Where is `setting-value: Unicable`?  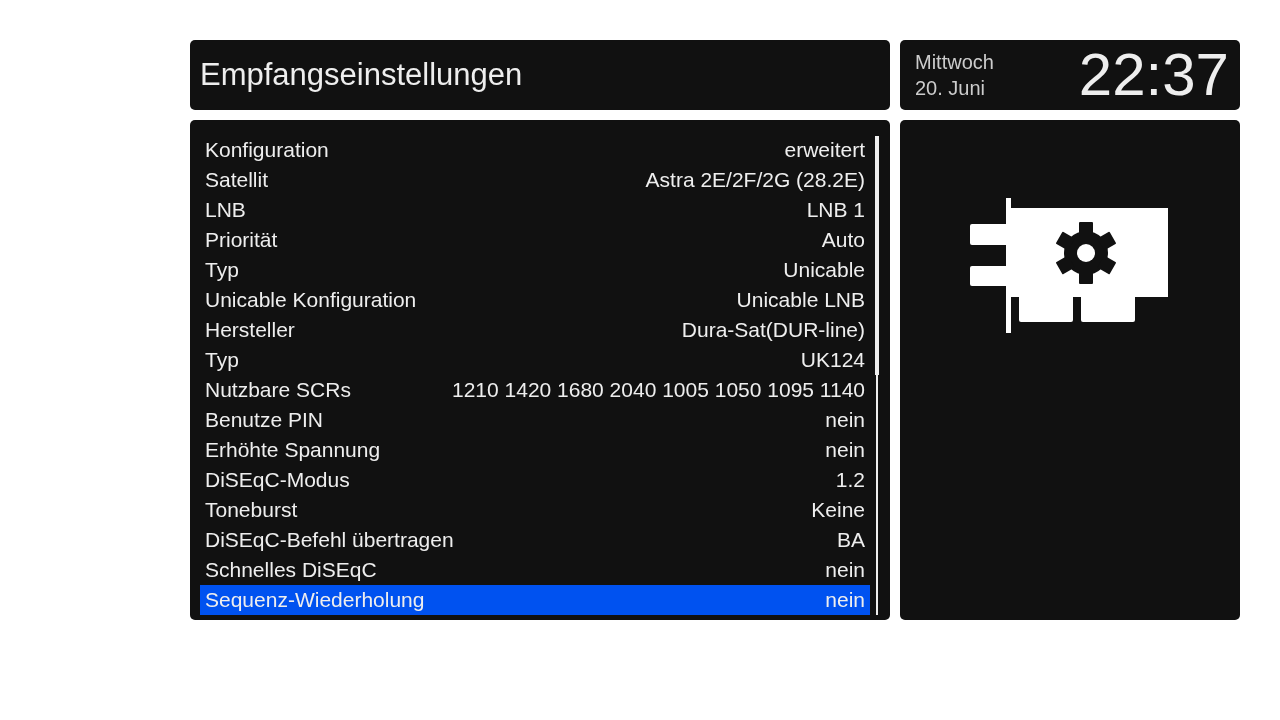 setting-value: Unicable is located at coordinates (824, 270).